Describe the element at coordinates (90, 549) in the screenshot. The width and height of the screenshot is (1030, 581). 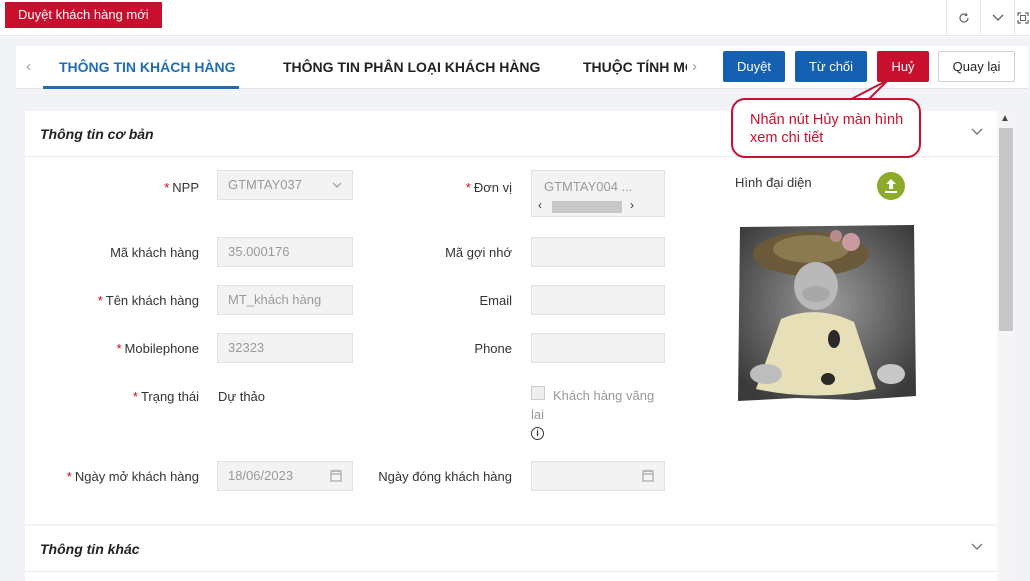
I see `other-info-title: Thông tin khác` at that location.